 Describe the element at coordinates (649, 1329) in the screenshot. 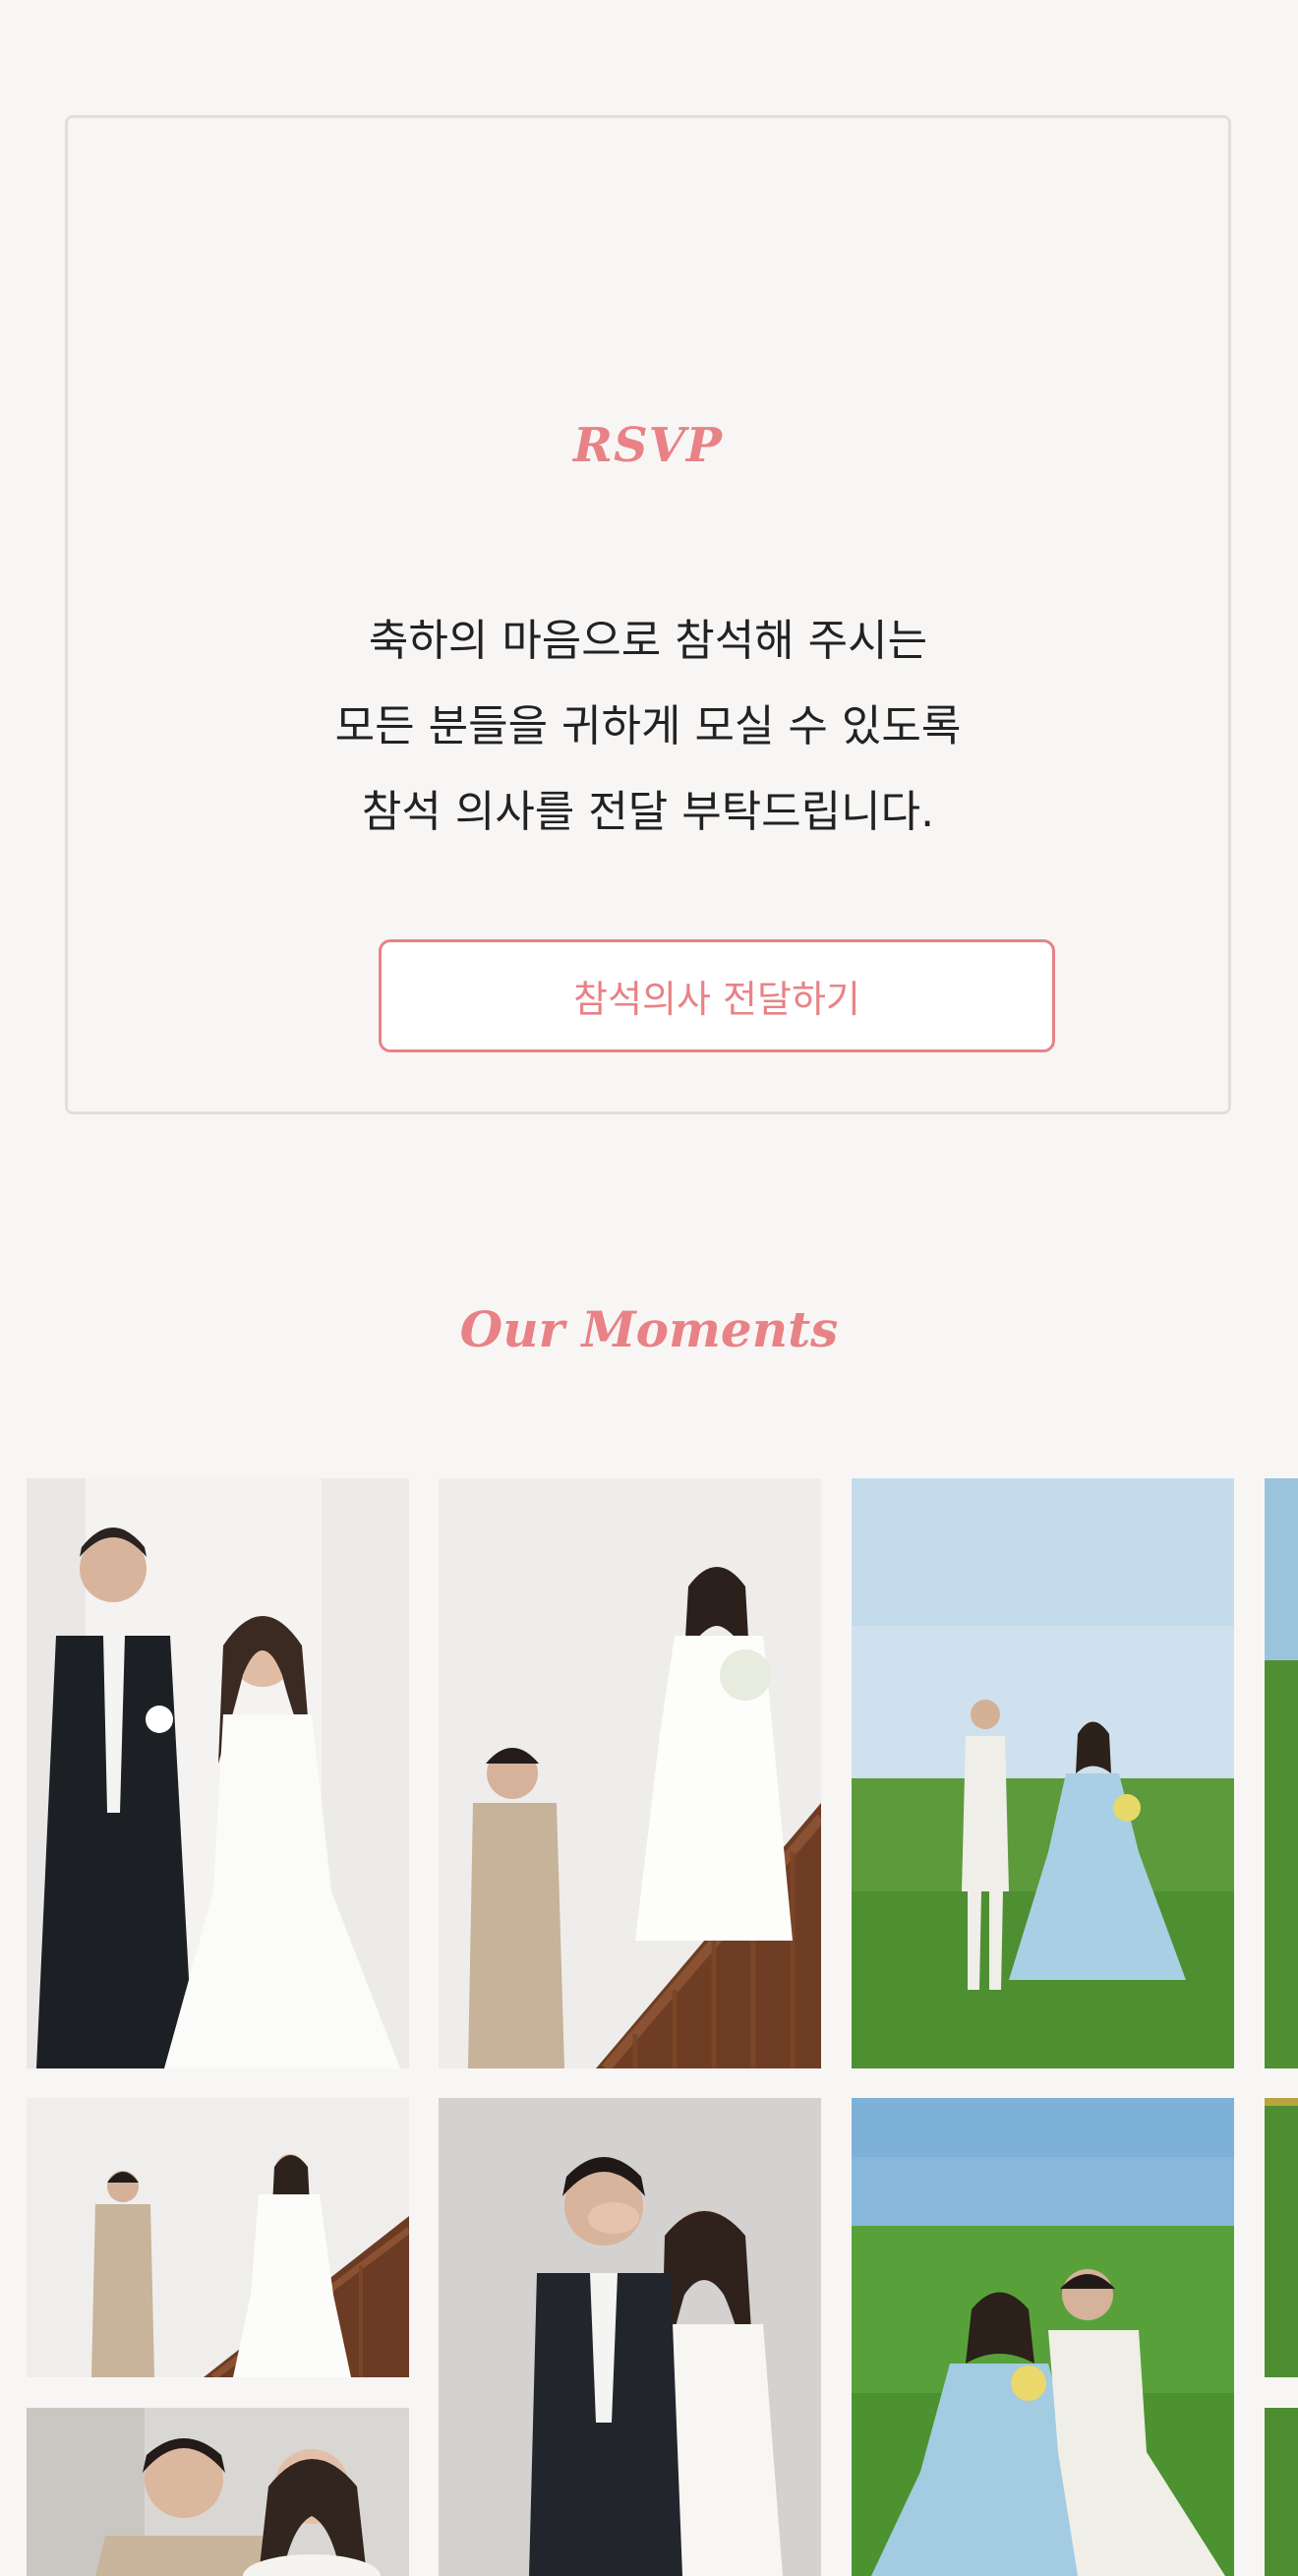

I see `moments-title: Our Moments` at that location.